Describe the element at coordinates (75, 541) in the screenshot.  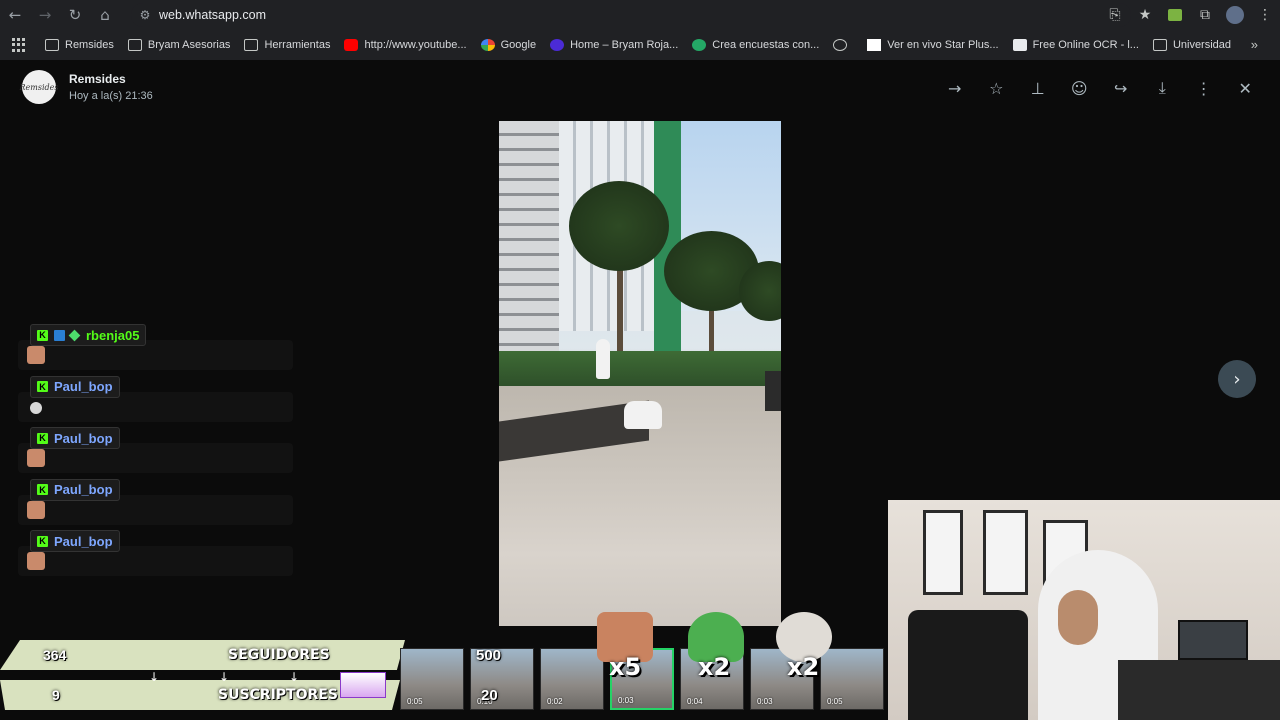
I see `chat-username-tag: K Paul_bop` at that location.